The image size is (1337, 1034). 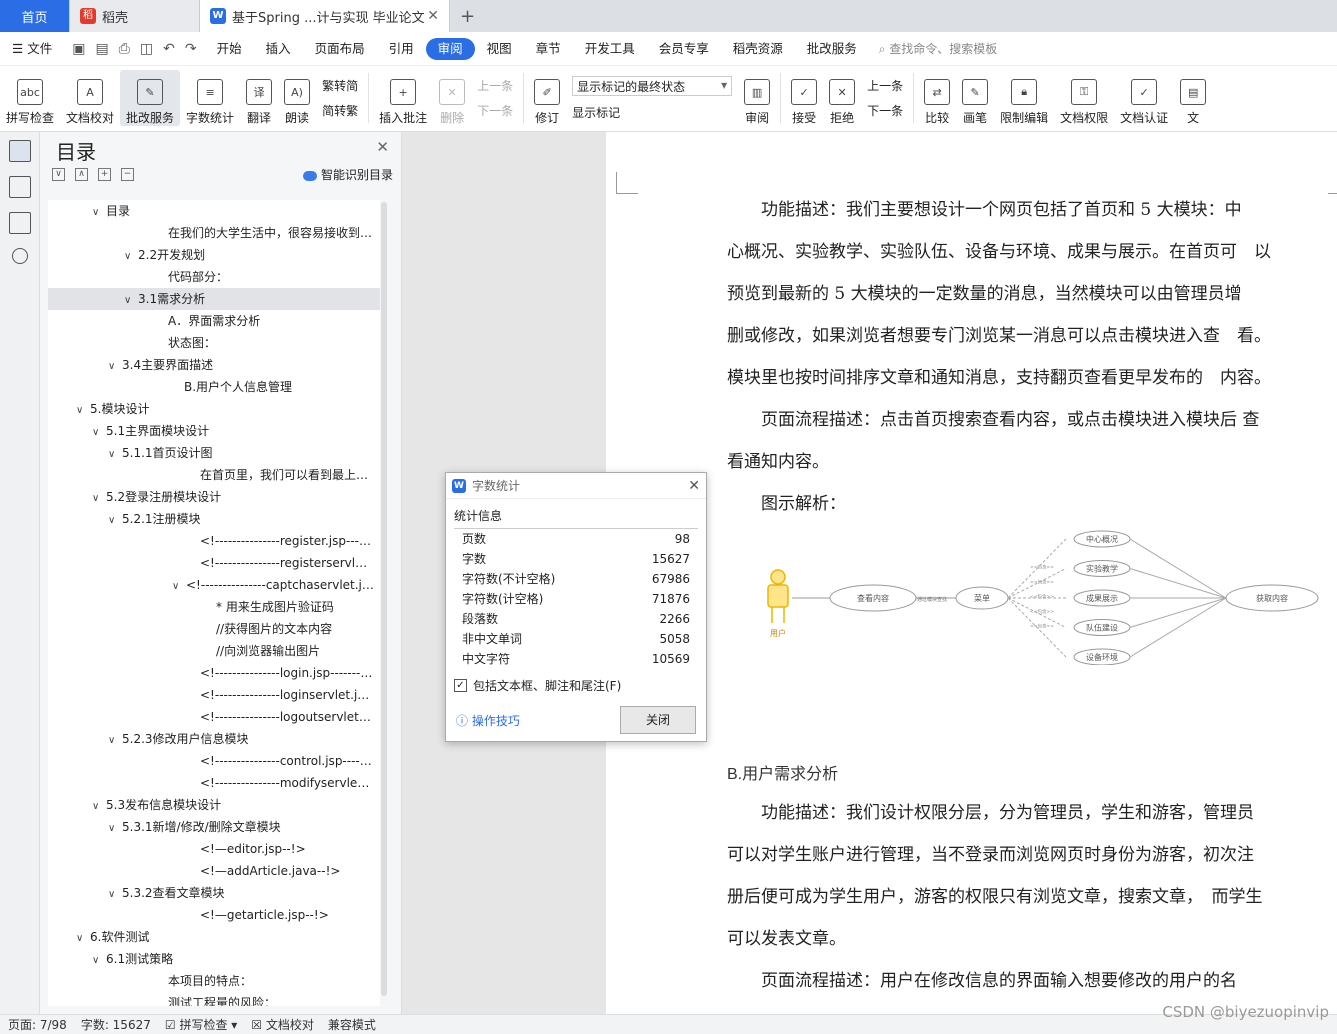 I want to click on toc-item: //获得图片的文本内容, so click(x=214, y=629).